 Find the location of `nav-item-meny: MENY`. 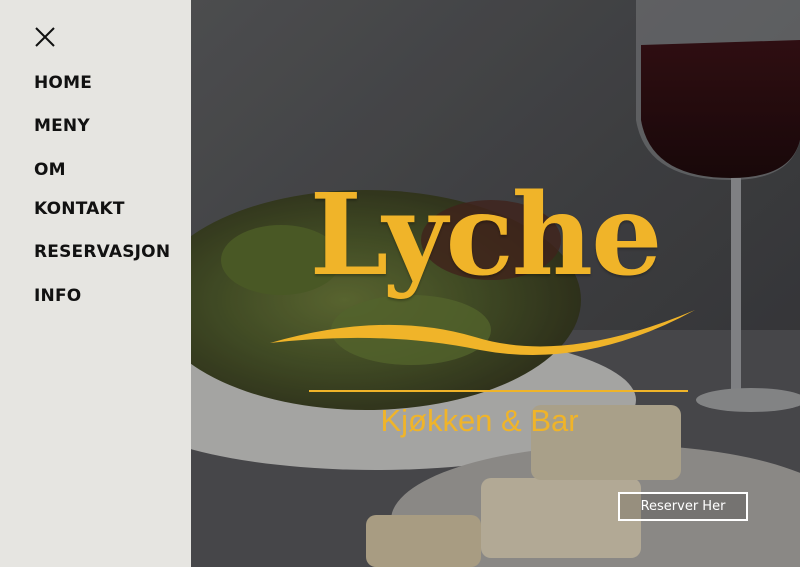

nav-item-meny: MENY is located at coordinates (62, 126).